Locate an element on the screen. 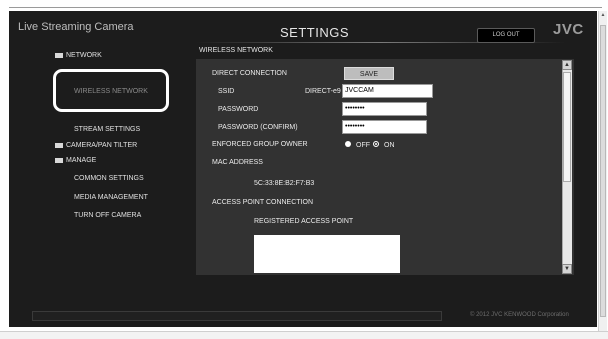 Image resolution: width=608 pixels, height=339 pixels. scroll-down-icon: ▼ is located at coordinates (567, 269).